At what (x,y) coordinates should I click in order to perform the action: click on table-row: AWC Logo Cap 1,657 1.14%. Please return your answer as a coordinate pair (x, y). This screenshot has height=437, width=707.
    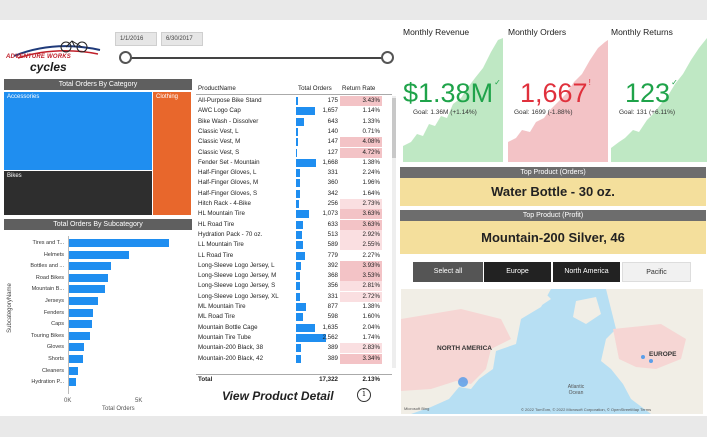
    Looking at the image, I should click on (294, 111).